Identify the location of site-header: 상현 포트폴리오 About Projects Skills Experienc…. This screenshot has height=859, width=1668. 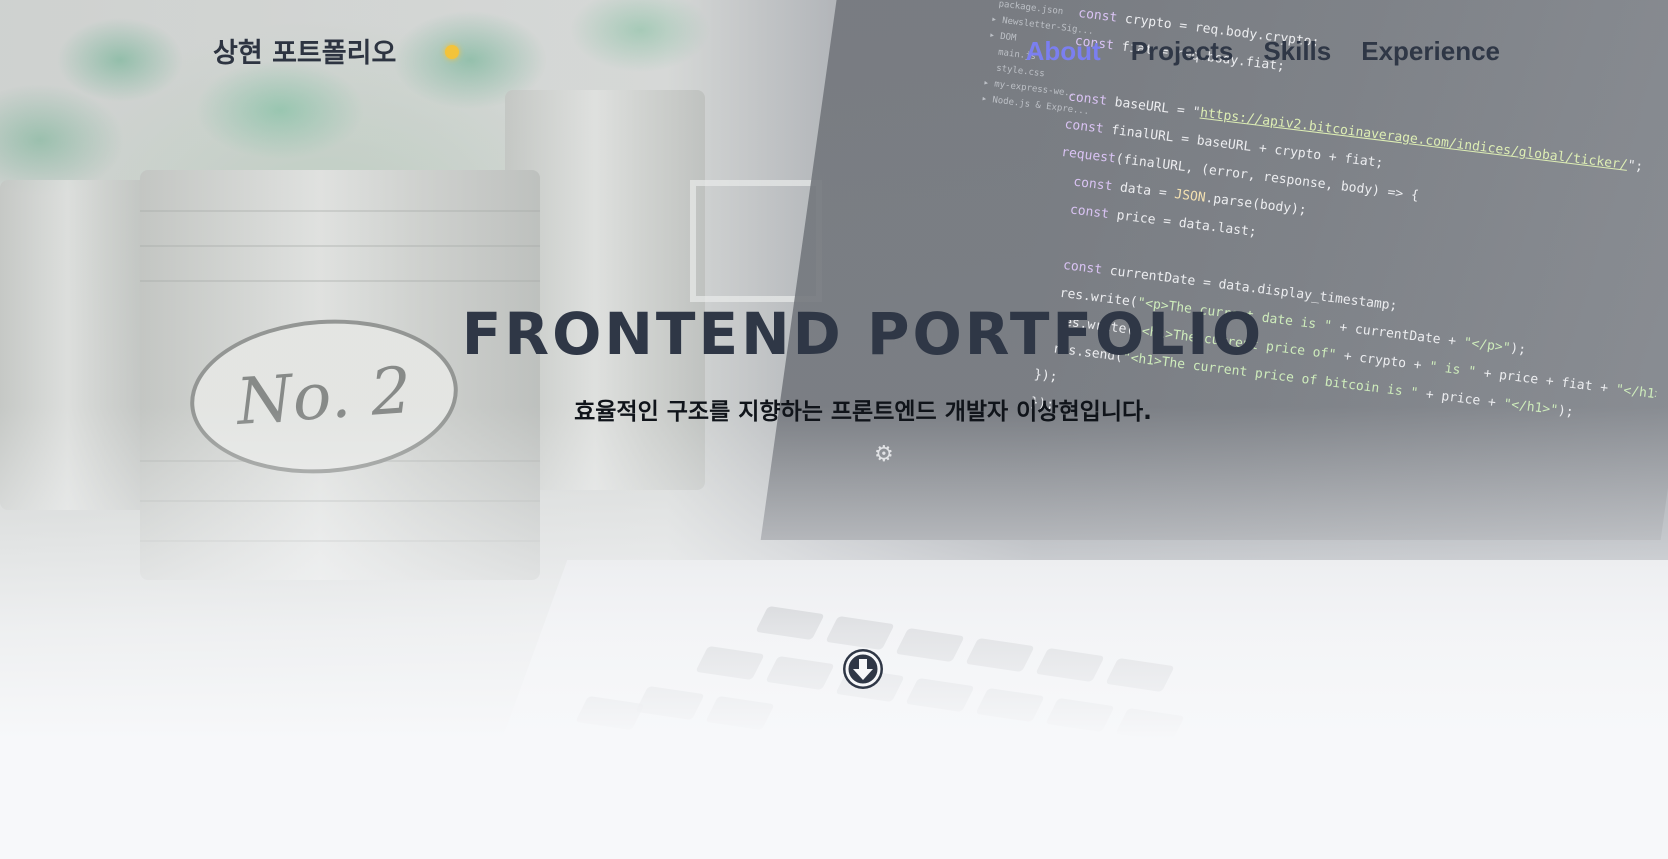
(834, 50).